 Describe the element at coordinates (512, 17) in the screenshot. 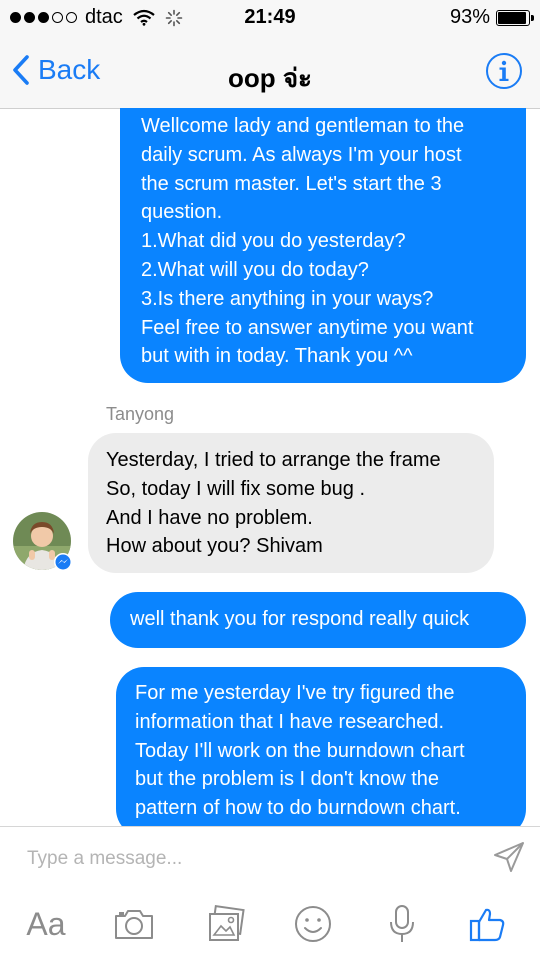

I see `battery-fill` at that location.